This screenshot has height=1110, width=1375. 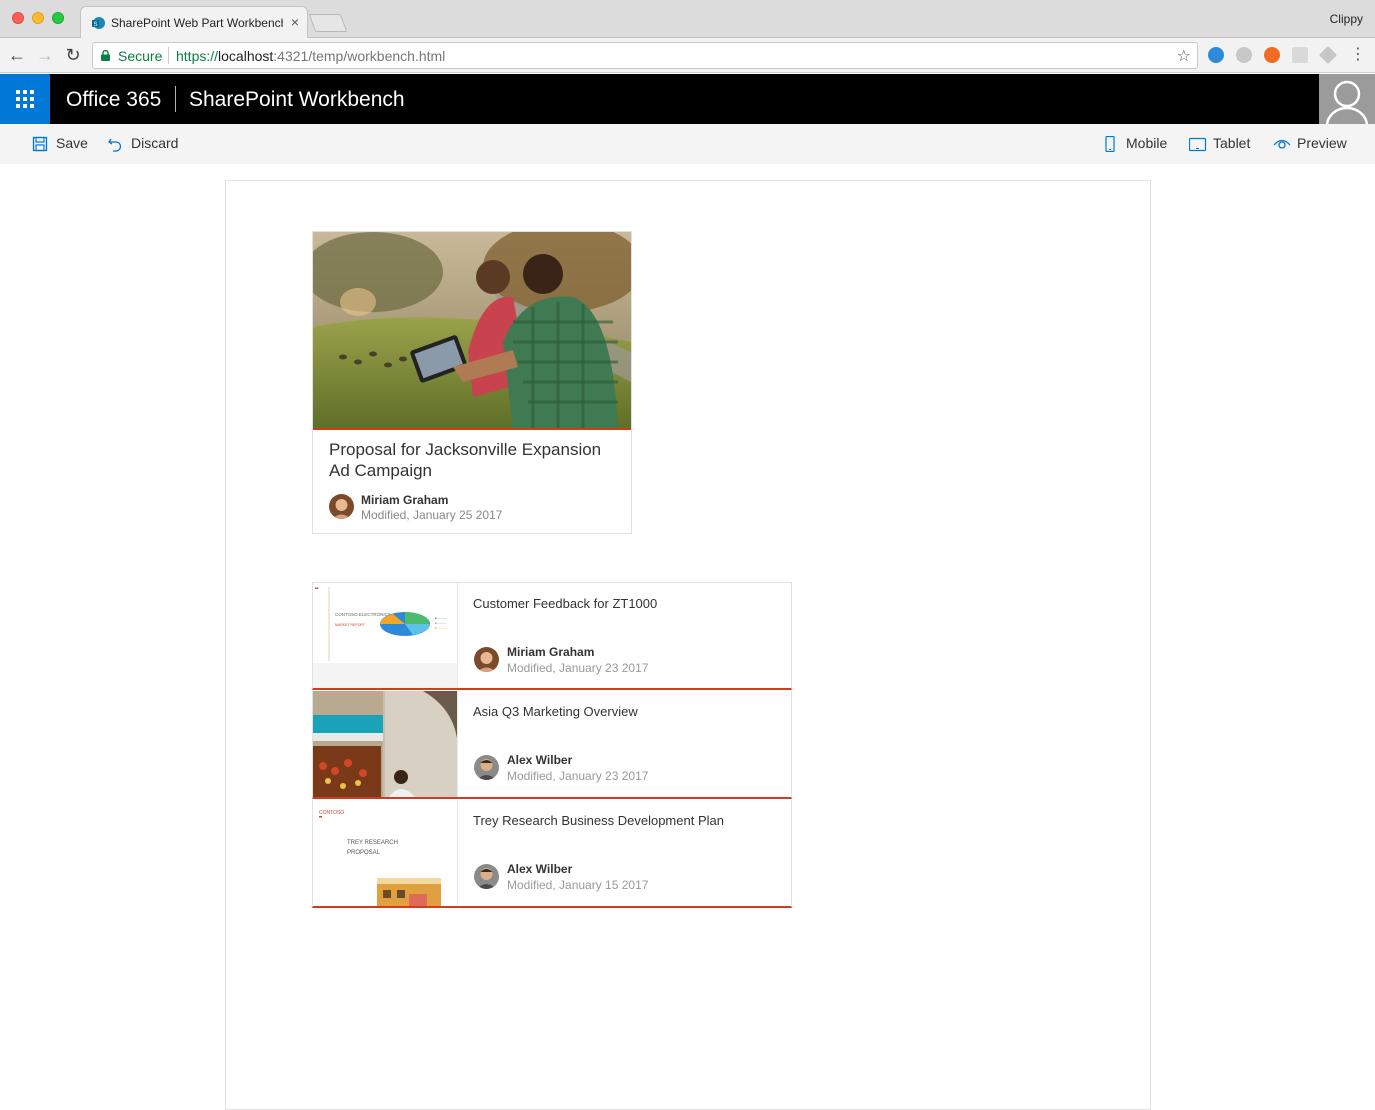 What do you see at coordinates (155, 143) in the screenshot?
I see `discard-label: Discard` at bounding box center [155, 143].